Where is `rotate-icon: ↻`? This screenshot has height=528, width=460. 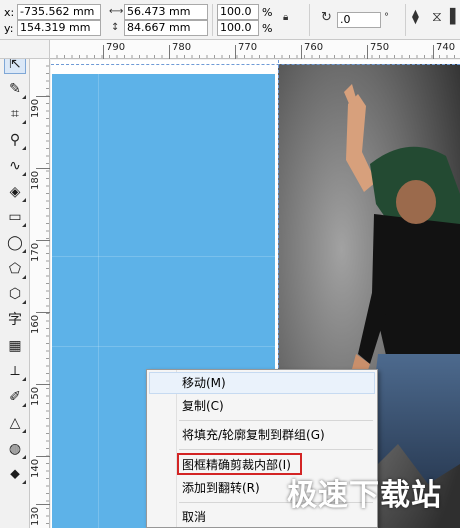 rotate-icon: ↻ is located at coordinates (326, 17).